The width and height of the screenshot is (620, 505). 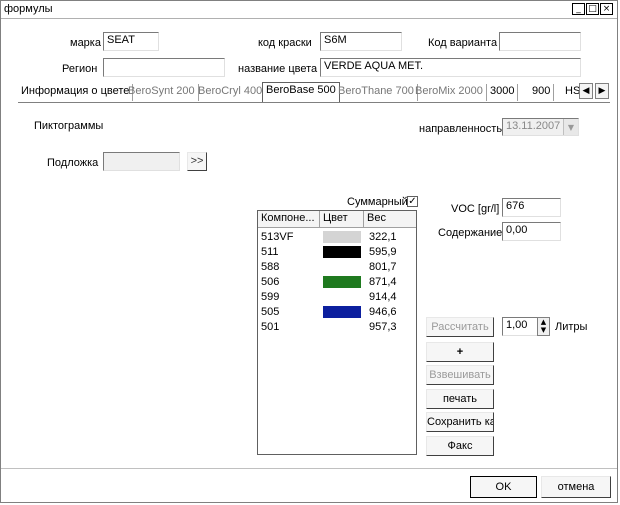 I want to click on spin-down-icon: ▼, so click(x=543, y=330).